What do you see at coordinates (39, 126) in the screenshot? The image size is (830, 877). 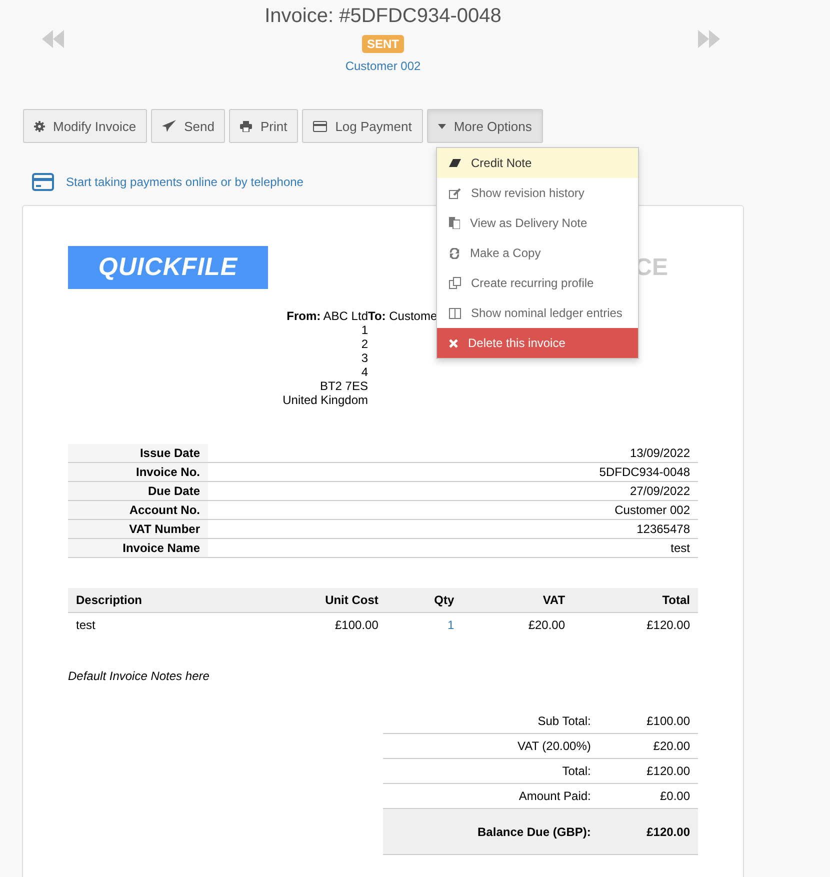 I see `gear-icon` at bounding box center [39, 126].